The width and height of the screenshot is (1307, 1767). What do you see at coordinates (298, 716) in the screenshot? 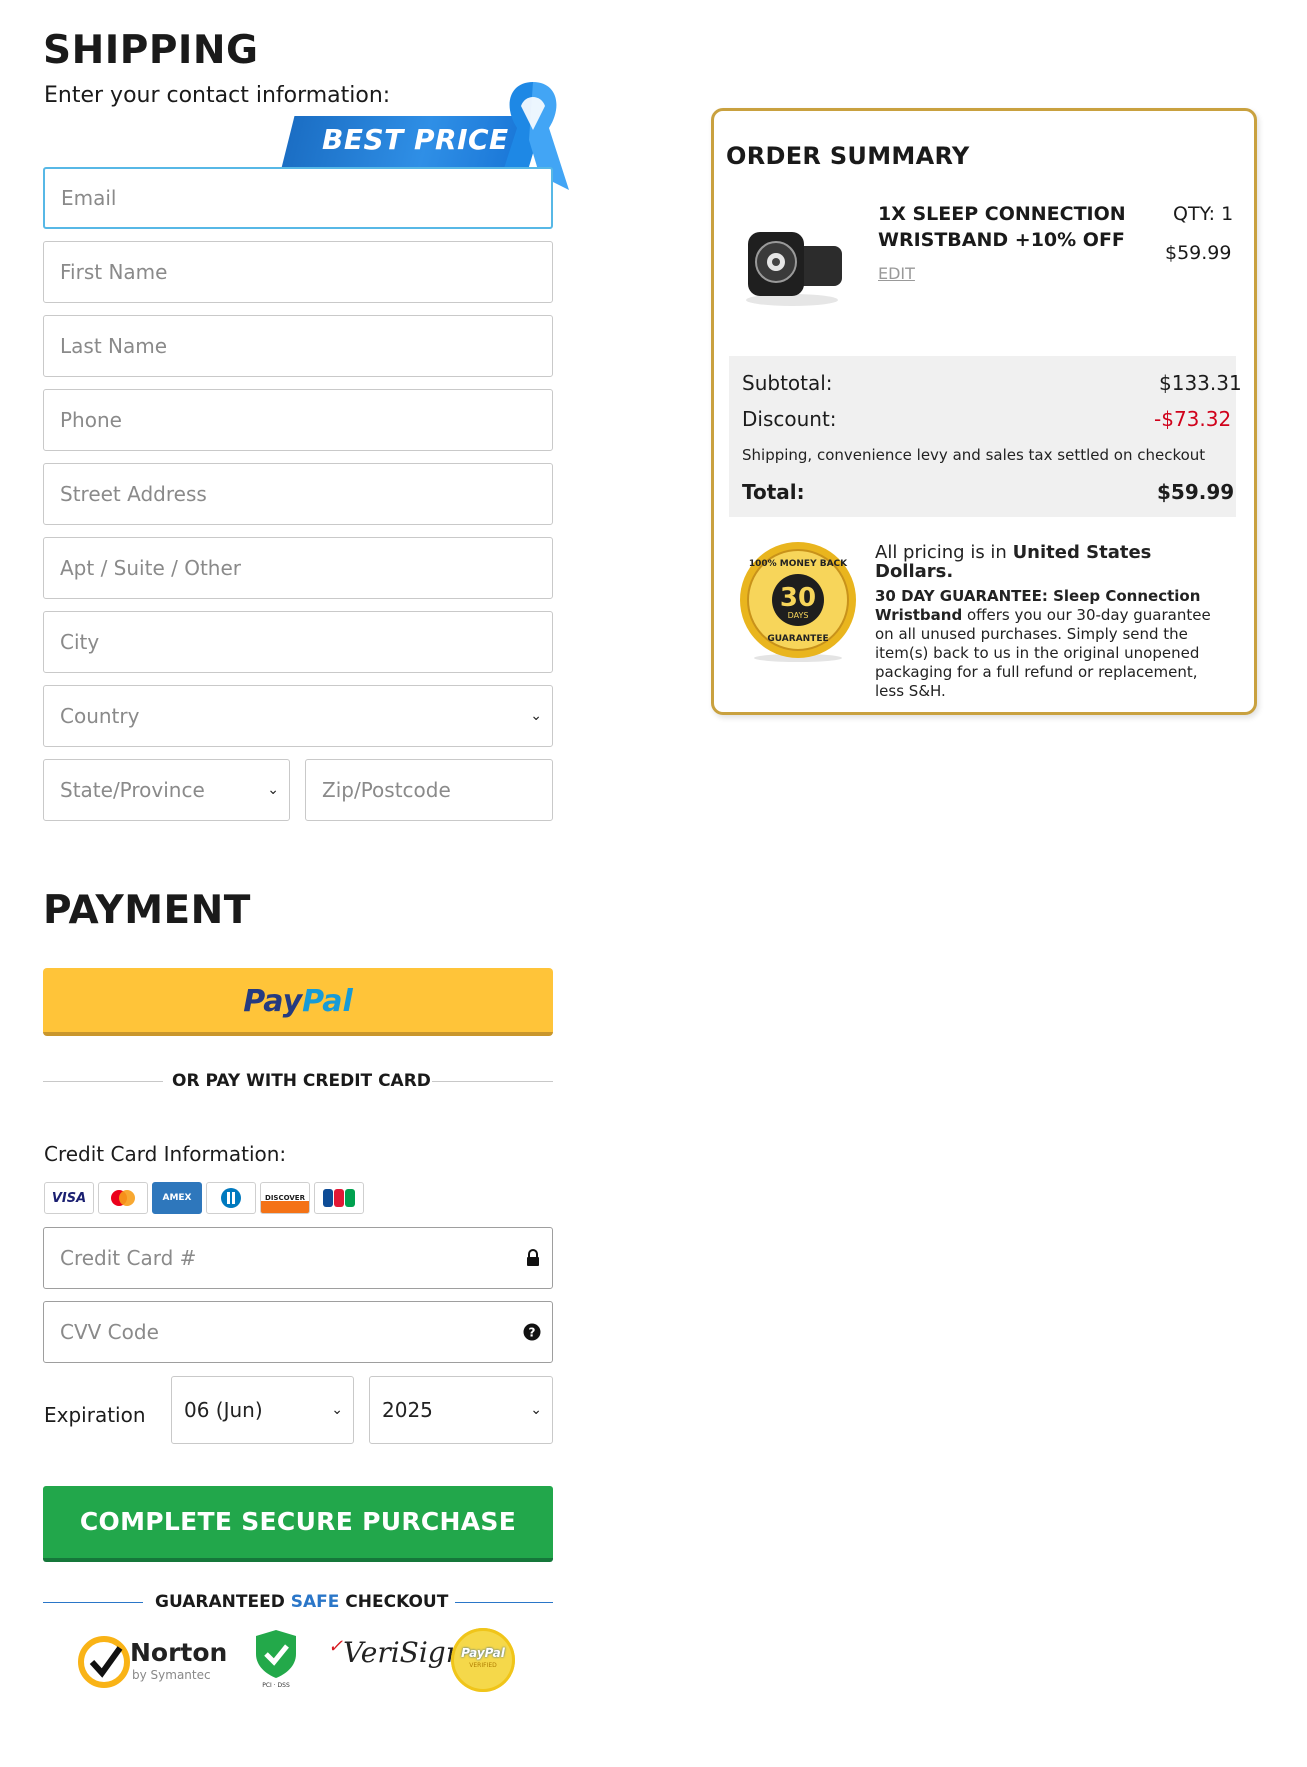
I see `country-select: Country ⌄` at bounding box center [298, 716].